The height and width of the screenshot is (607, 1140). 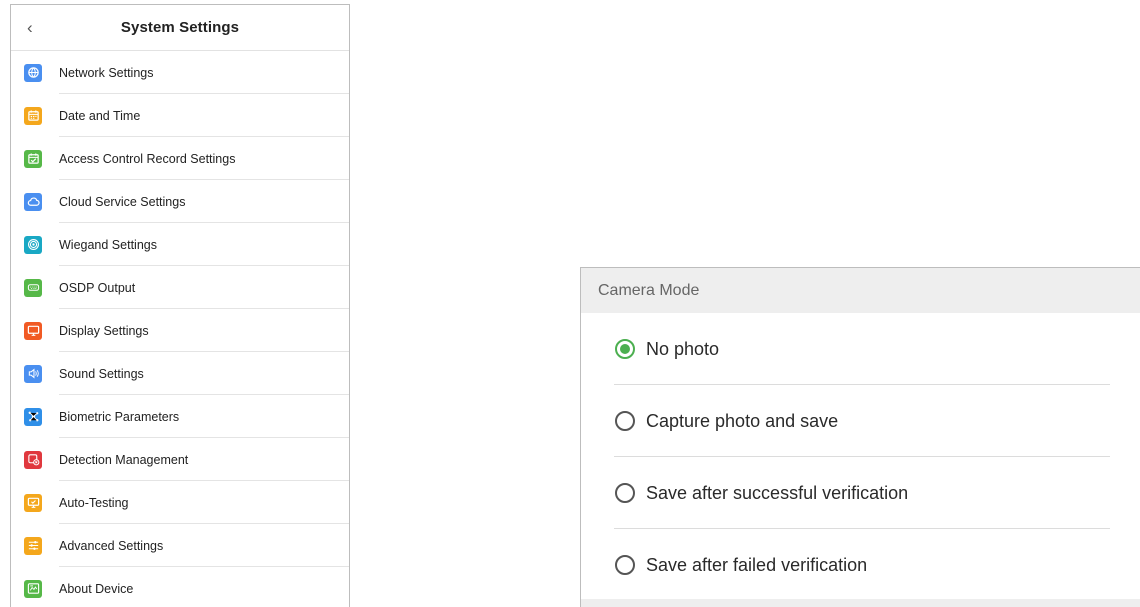 I want to click on camera-mode-option: Capture photo and save, so click(x=860, y=421).